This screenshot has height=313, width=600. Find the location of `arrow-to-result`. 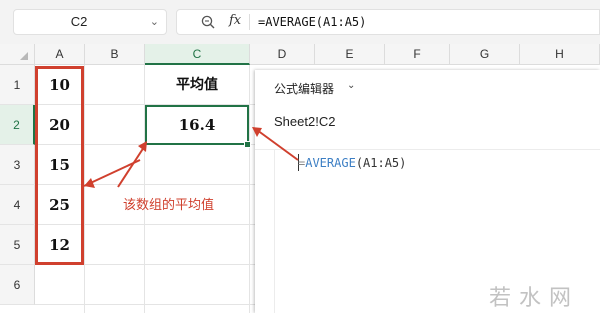

arrow-to-result is located at coordinates (132, 165).